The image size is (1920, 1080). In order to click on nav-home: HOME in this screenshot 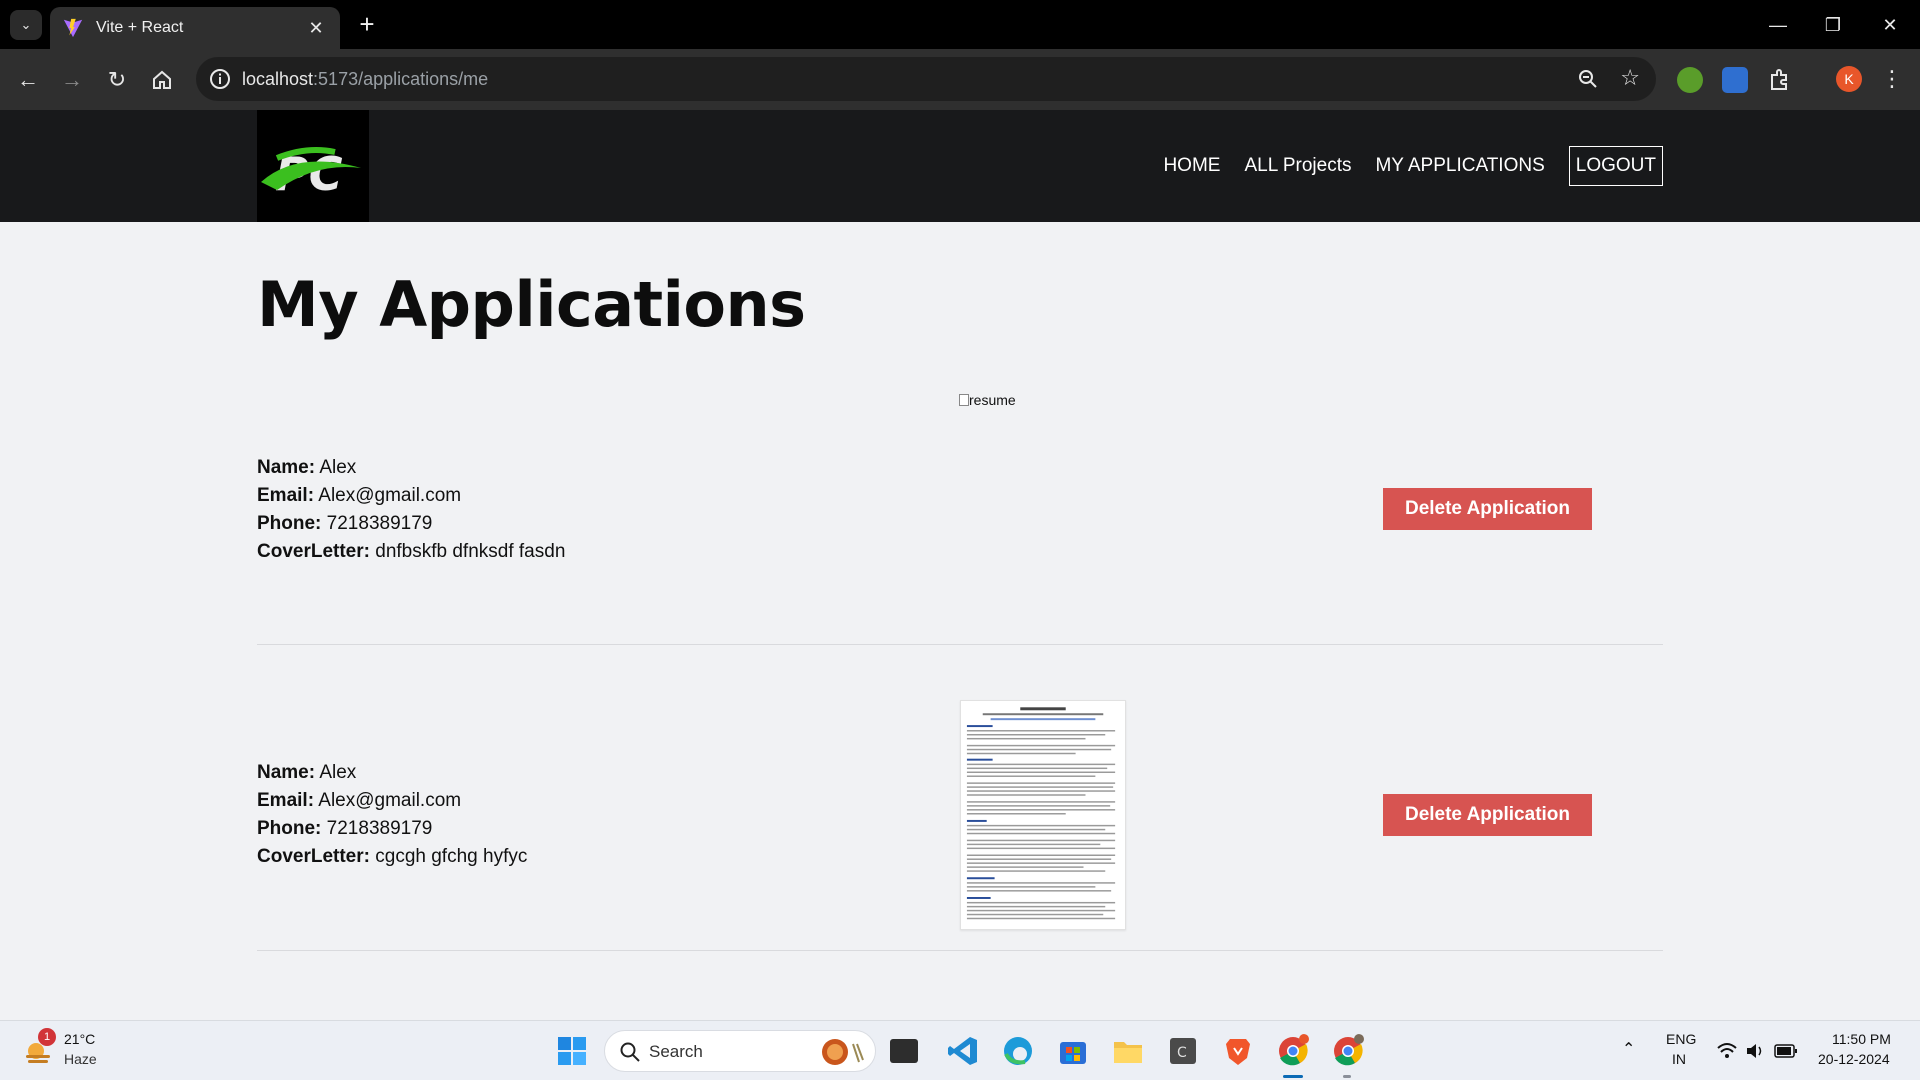, I will do `click(1191, 166)`.